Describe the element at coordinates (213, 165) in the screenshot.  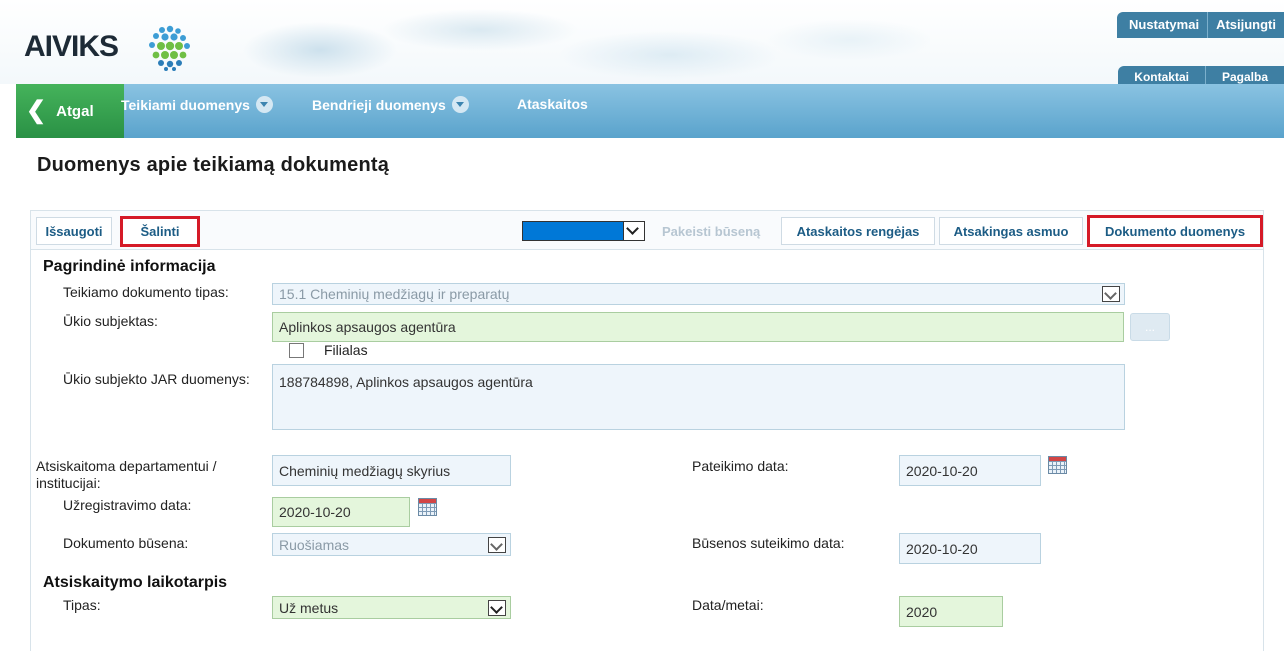
I see `page-title: Duomenys apie teikiamą dokumentą` at that location.